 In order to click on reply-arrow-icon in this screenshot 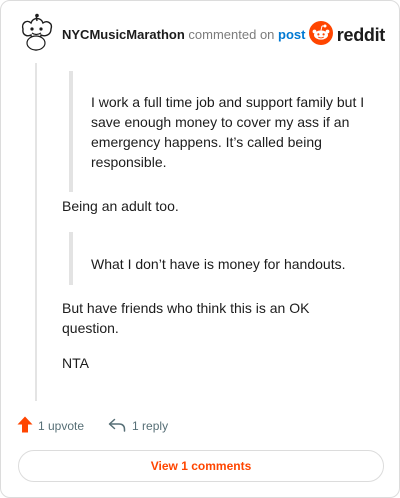, I will do `click(117, 426)`.